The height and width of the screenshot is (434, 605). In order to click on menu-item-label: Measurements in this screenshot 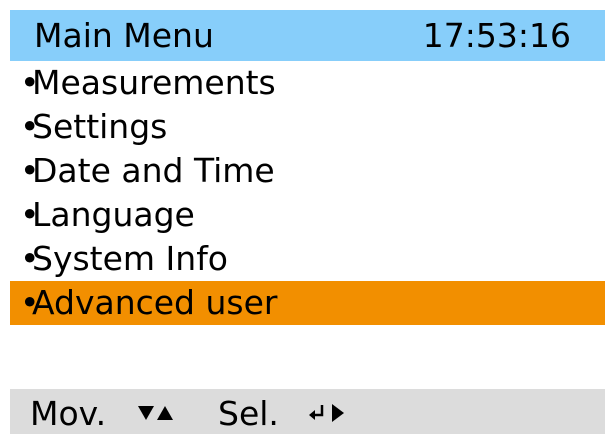, I will do `click(154, 82)`.